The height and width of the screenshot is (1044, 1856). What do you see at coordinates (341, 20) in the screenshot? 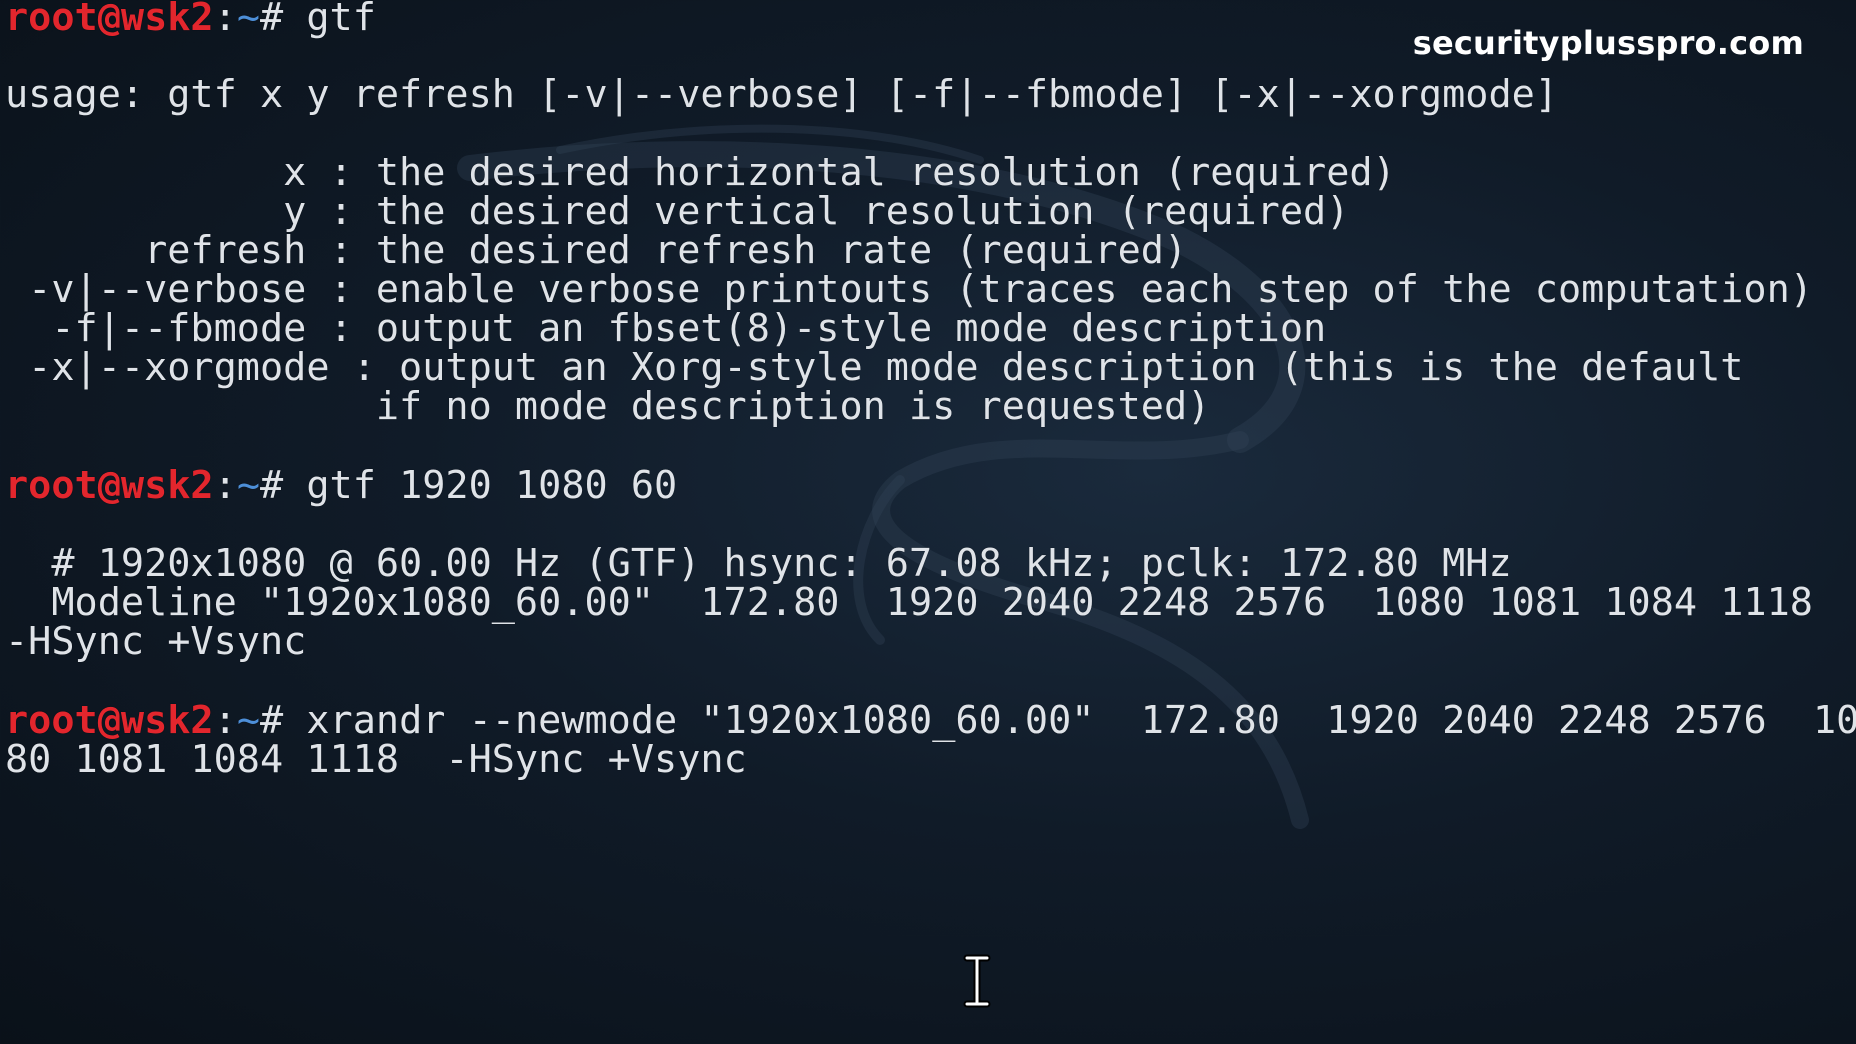
I see `command-gtf: gtf` at bounding box center [341, 20].